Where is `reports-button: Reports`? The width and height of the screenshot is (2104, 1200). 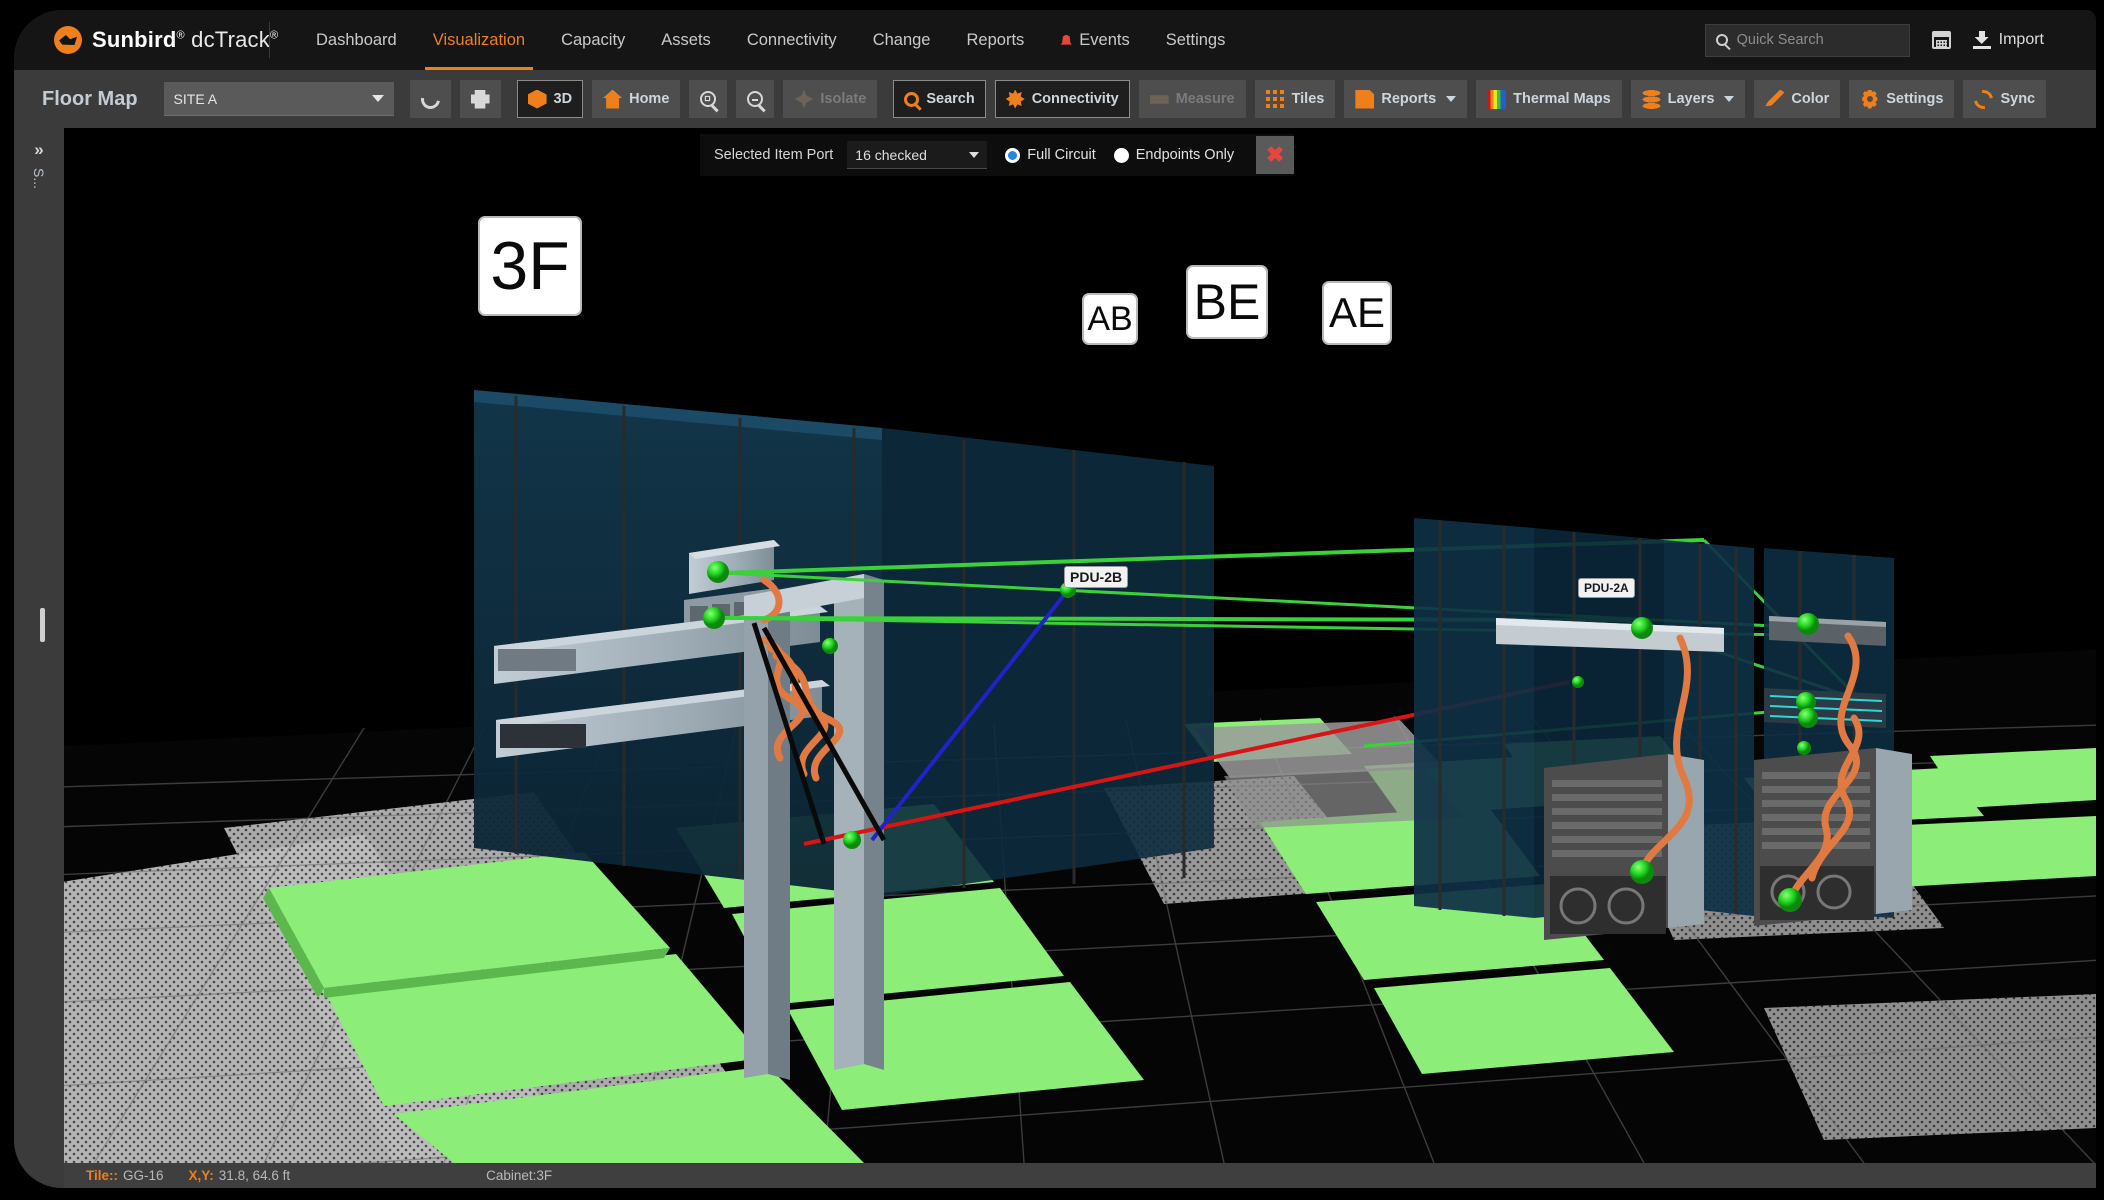 reports-button: Reports is located at coordinates (1406, 99).